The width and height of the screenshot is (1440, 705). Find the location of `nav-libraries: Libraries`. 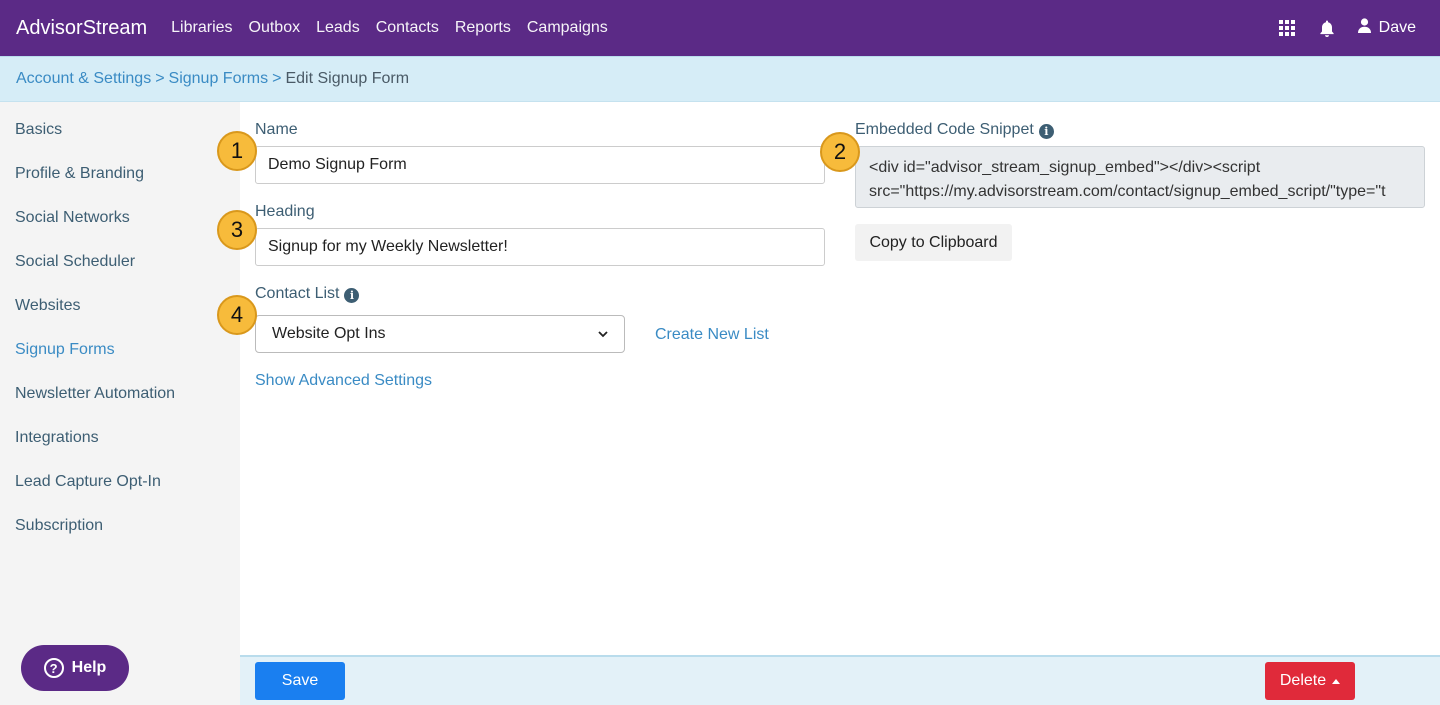

nav-libraries: Libraries is located at coordinates (201, 28).